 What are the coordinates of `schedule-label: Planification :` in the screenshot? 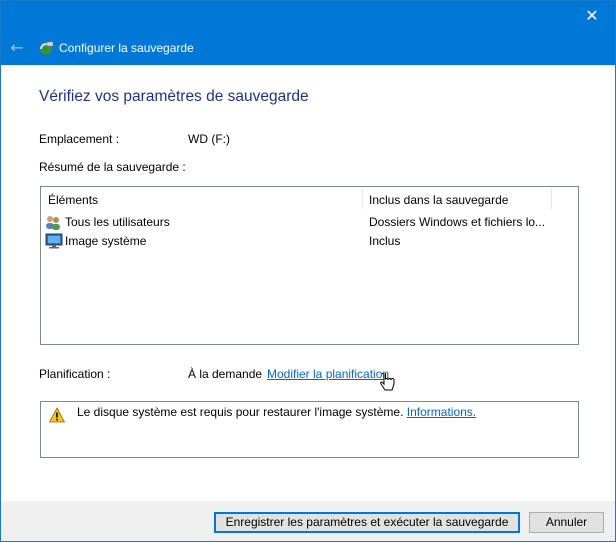 It's located at (75, 374).